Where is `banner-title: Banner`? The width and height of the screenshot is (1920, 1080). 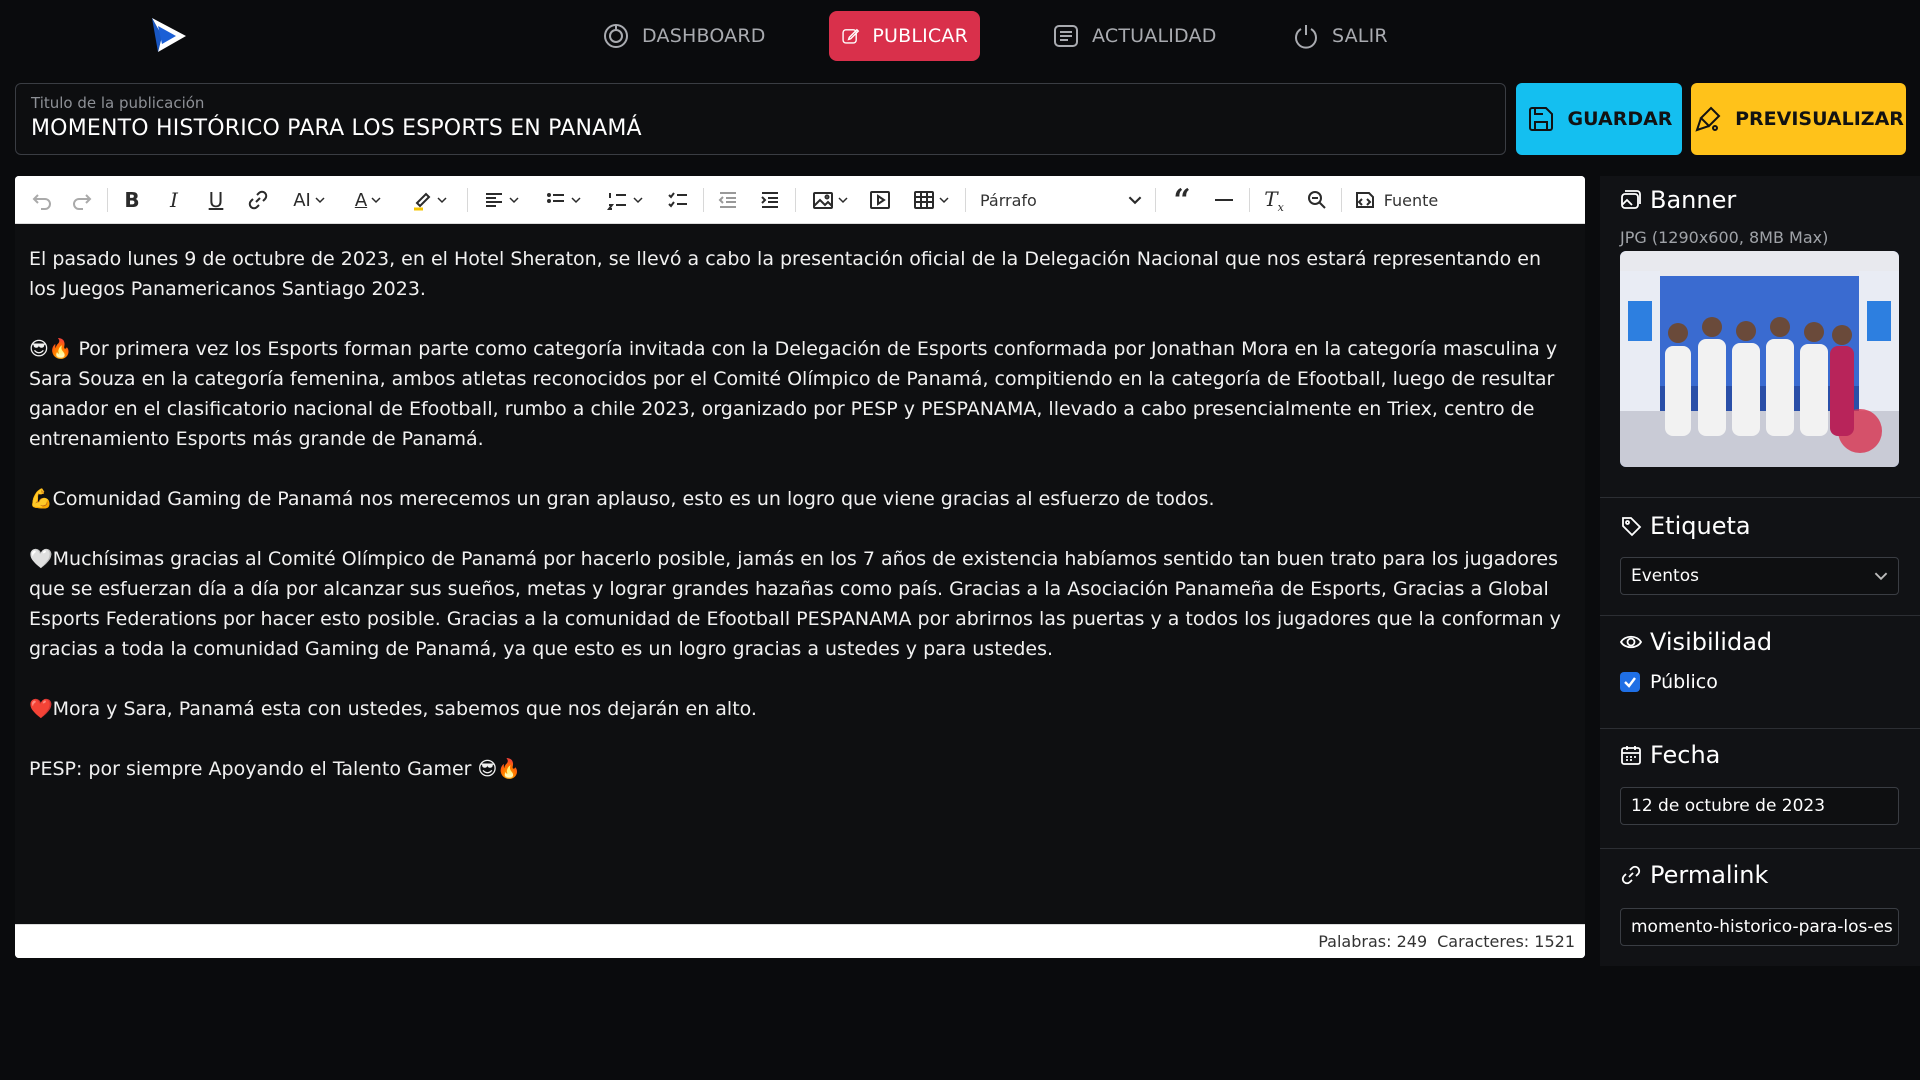 banner-title: Banner is located at coordinates (1693, 200).